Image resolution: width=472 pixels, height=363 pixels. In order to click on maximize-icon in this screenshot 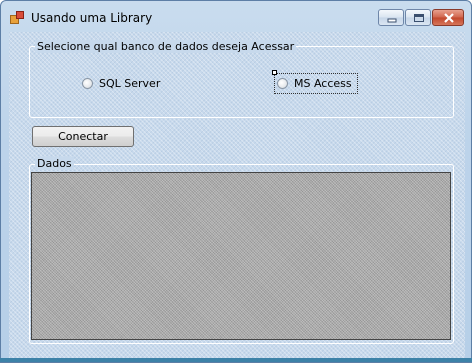, I will do `click(419, 18)`.